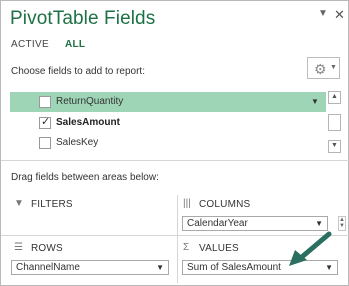 Image resolution: width=349 pixels, height=286 pixels. Describe the element at coordinates (83, 18) in the screenshot. I see `pane-title: PivotTable Fields` at that location.